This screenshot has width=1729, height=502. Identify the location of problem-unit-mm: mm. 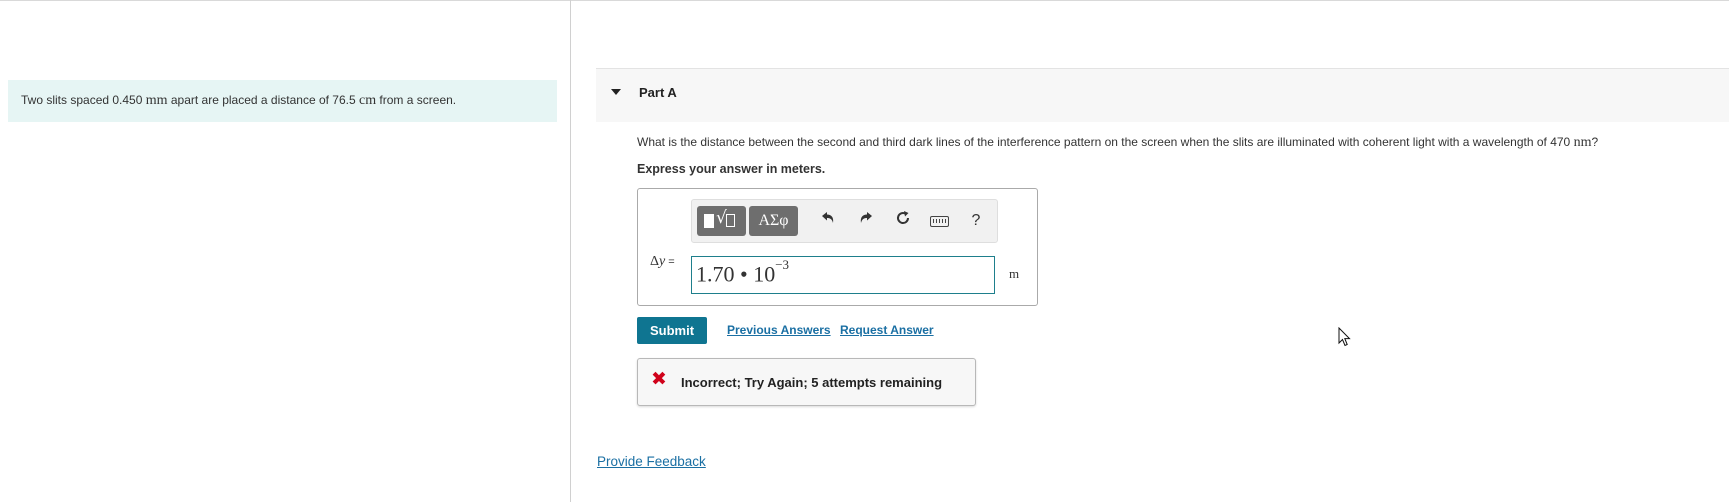
(156, 100).